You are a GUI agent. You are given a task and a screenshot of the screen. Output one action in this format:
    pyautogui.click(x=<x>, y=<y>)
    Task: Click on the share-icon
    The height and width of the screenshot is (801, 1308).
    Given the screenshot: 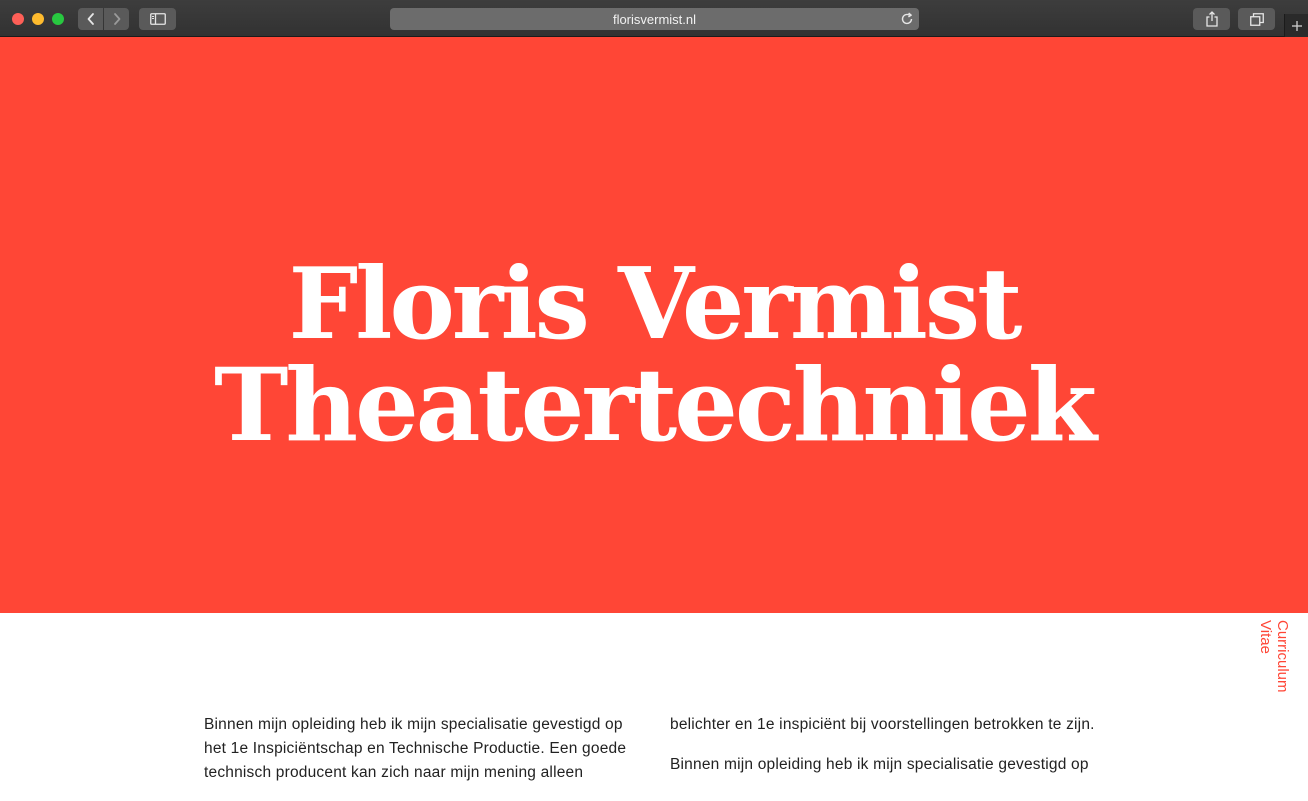 What is the action you would take?
    pyautogui.click(x=1211, y=19)
    